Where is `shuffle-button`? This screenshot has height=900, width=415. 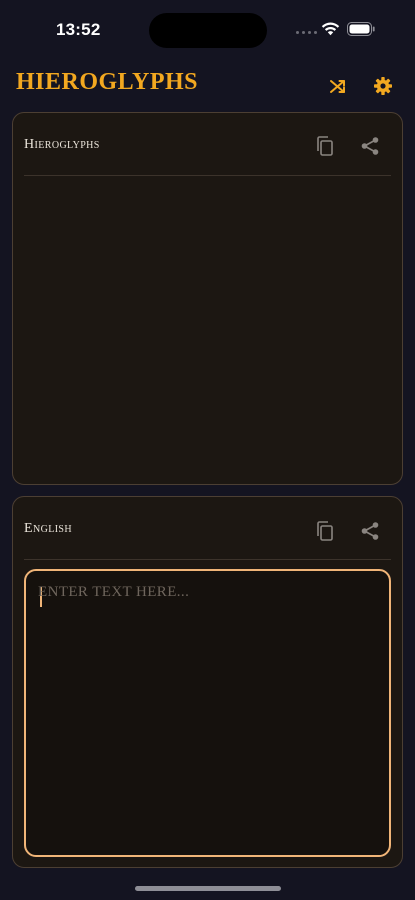
shuffle-button is located at coordinates (338, 86).